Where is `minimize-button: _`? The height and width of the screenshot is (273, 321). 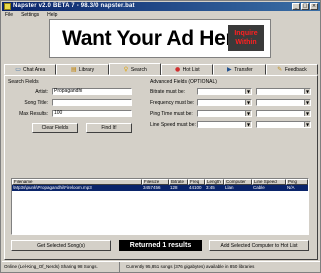 minimize-button: _ is located at coordinates (296, 6).